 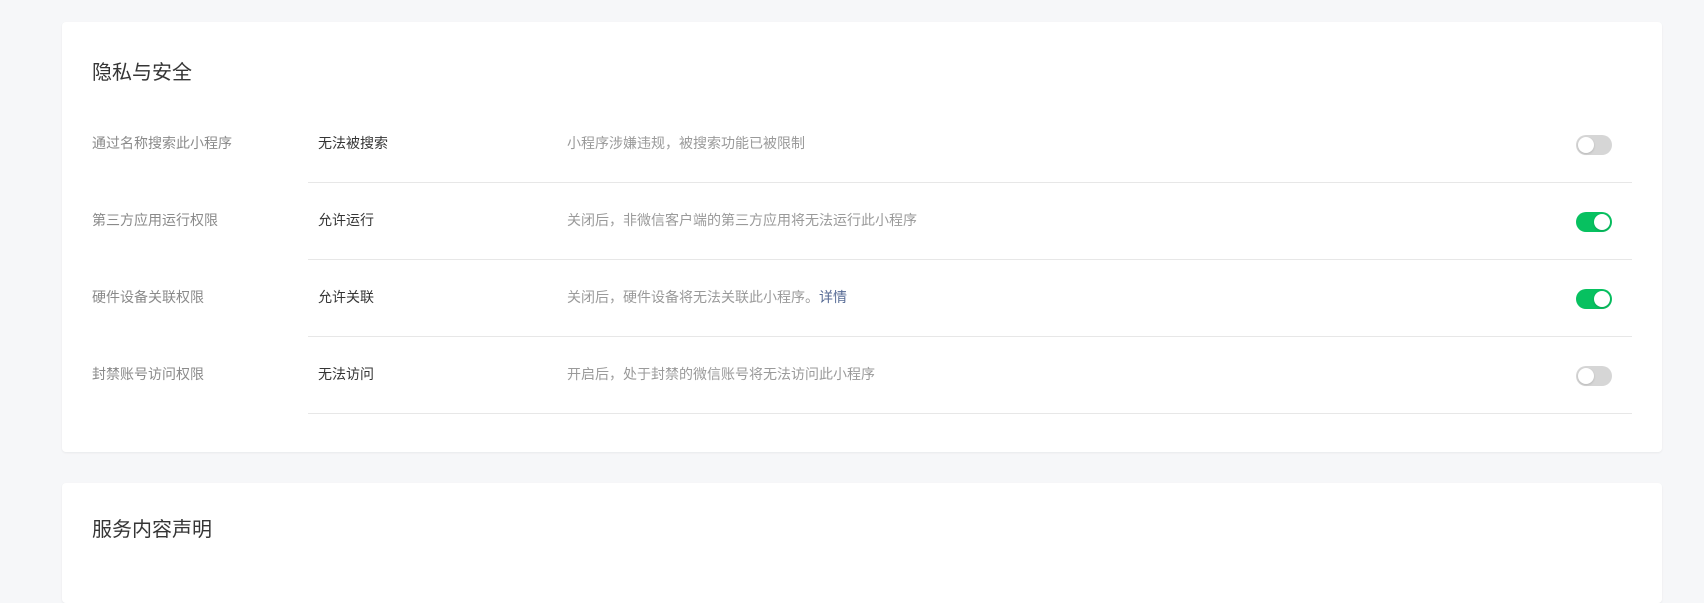 I want to click on setting-description: 关闭后，硬件设备将无法关联此小程序。详情, so click(x=707, y=298).